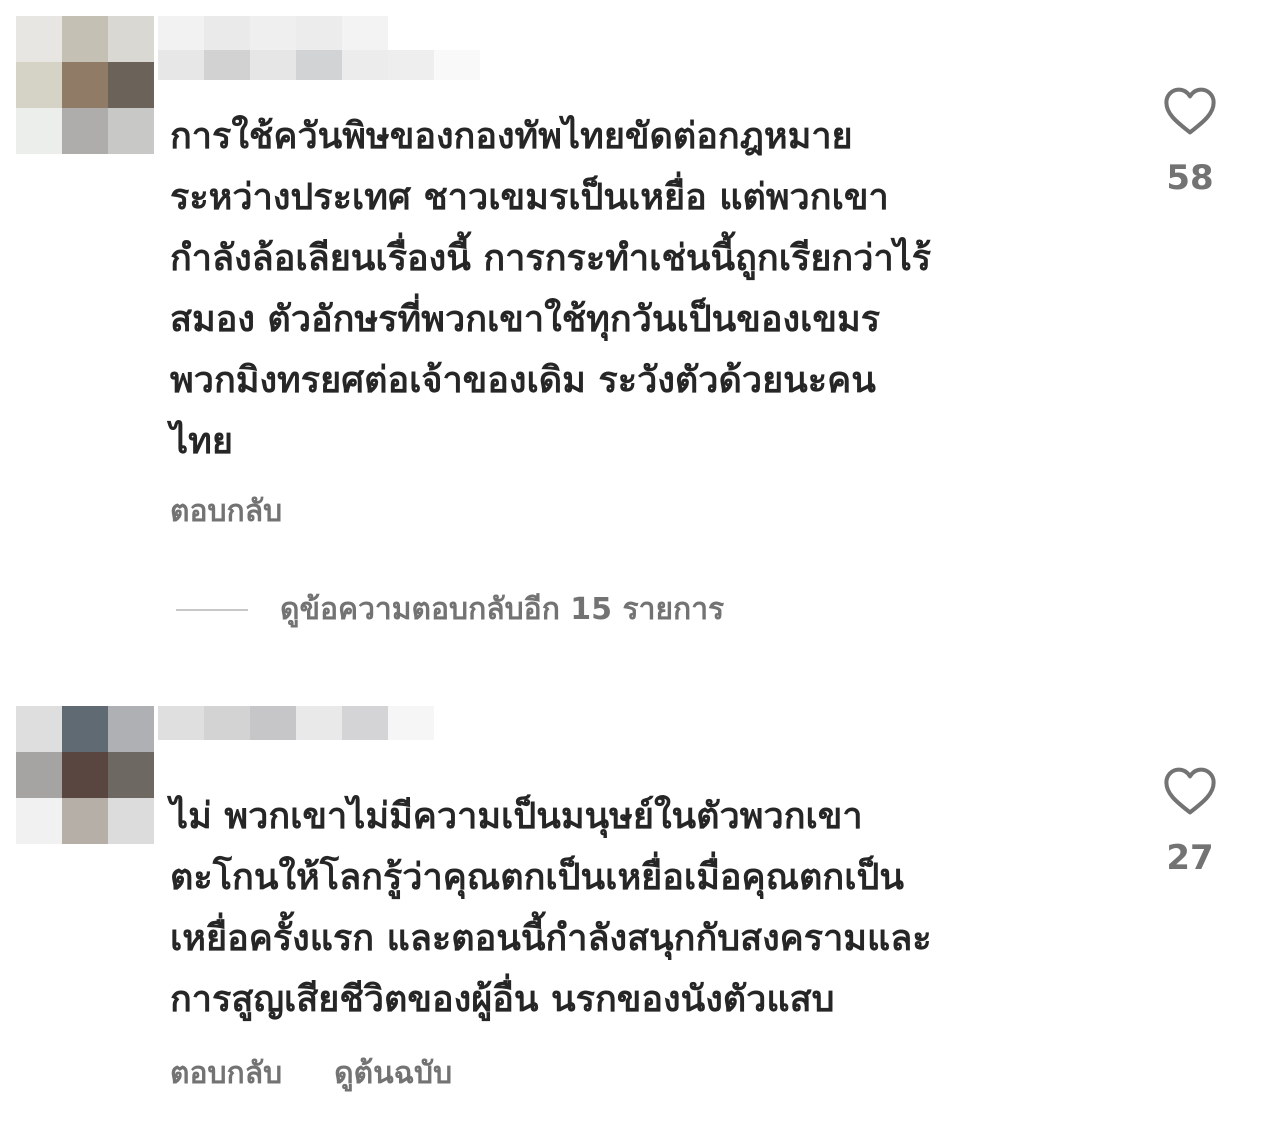  Describe the element at coordinates (226, 1073) in the screenshot. I see `reply-button: ตอบกลับ` at that location.